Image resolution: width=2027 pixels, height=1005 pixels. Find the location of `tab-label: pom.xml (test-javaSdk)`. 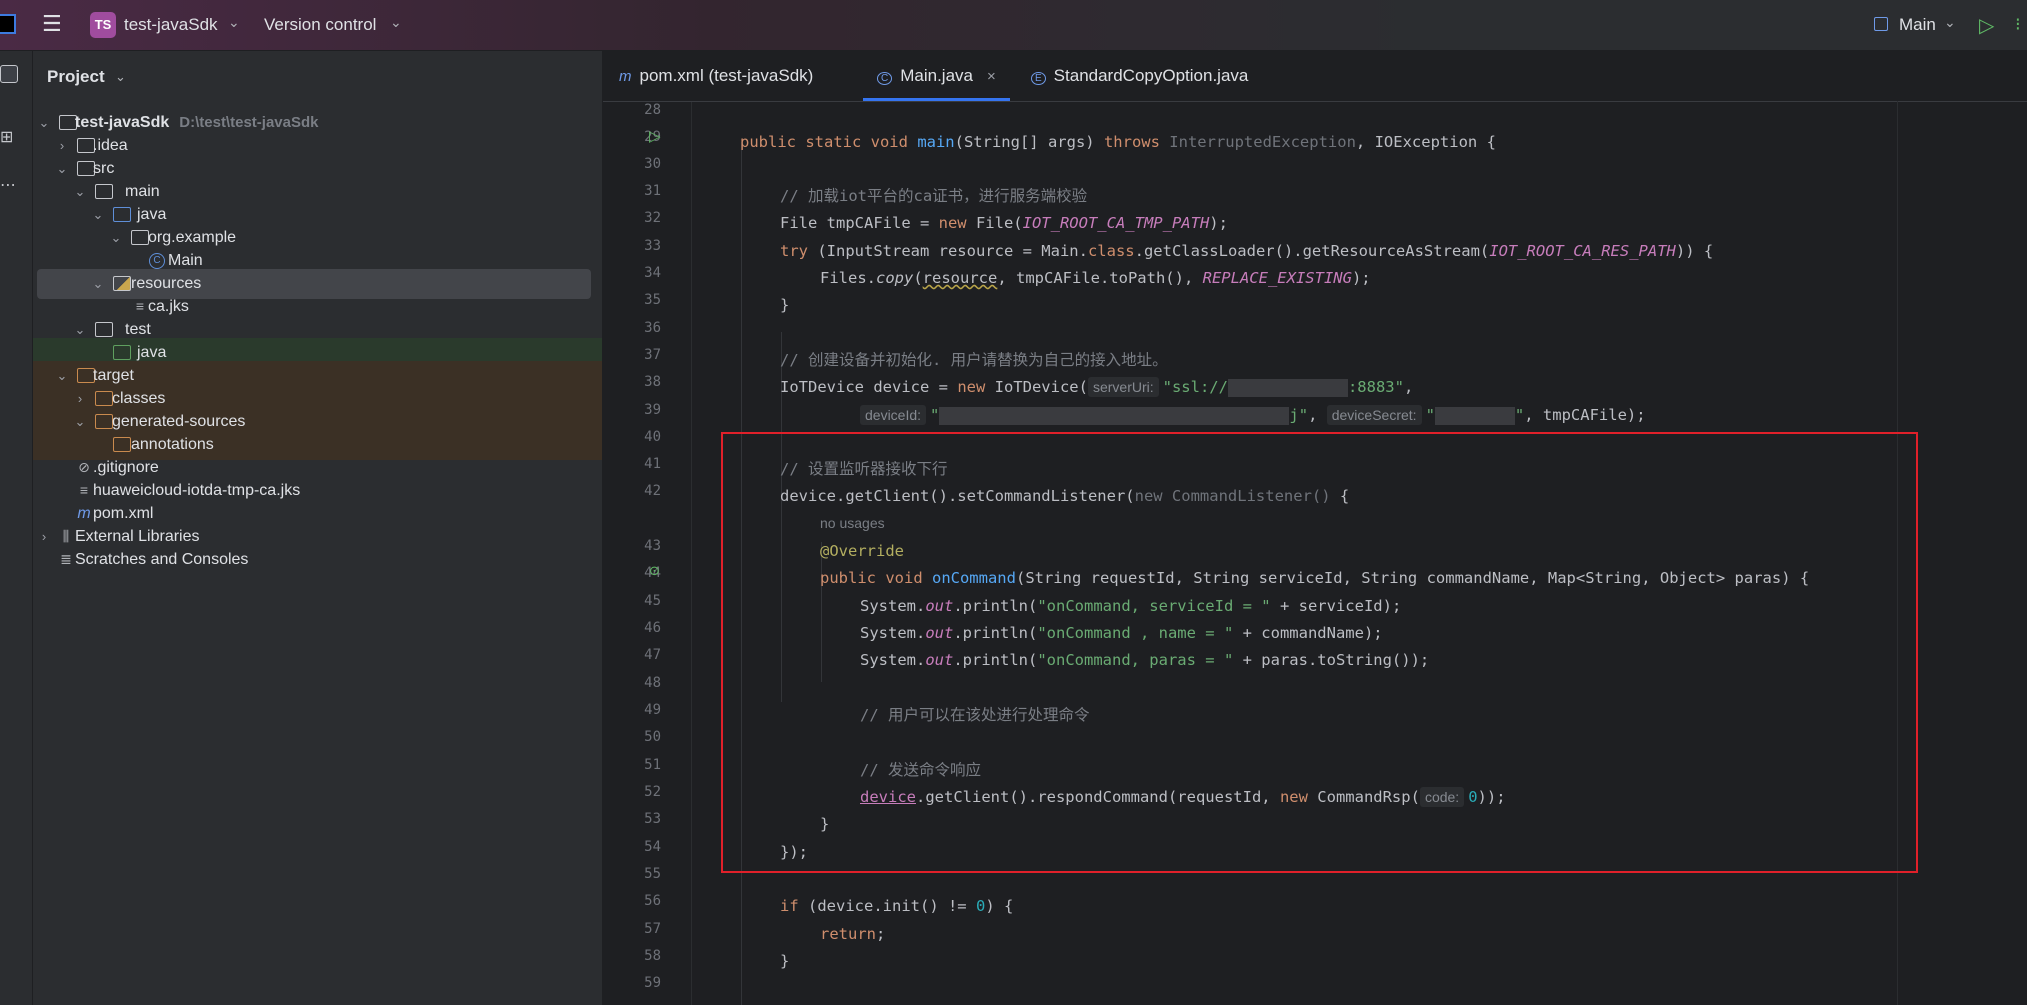

tab-label: pom.xml (test-javaSdk) is located at coordinates (726, 75).